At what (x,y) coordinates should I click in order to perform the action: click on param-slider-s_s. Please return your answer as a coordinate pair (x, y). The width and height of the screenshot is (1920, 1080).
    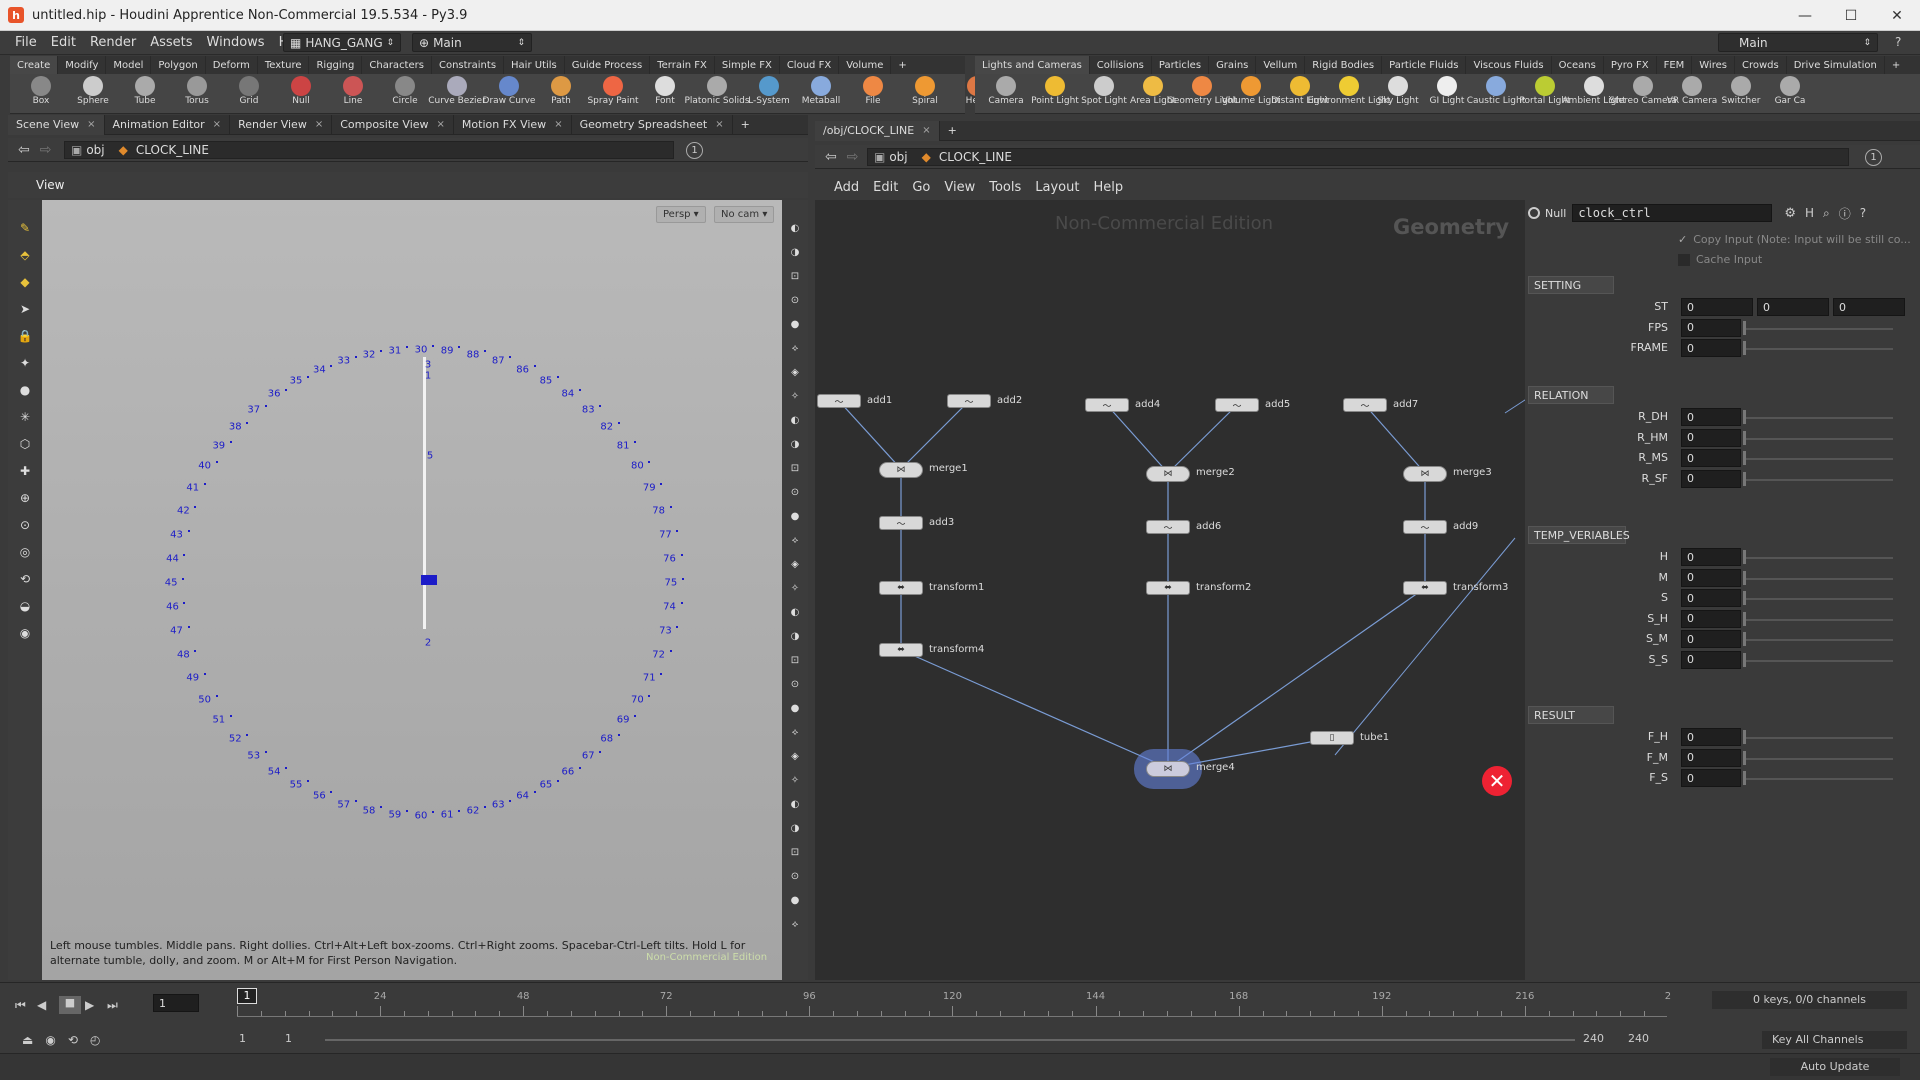
    Looking at the image, I should click on (1819, 660).